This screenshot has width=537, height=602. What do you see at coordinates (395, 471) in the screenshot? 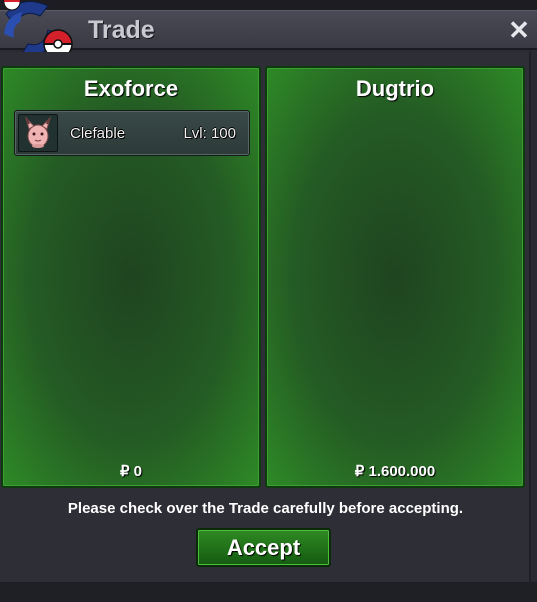
I see `right-money: ₽ 1.600.000` at bounding box center [395, 471].